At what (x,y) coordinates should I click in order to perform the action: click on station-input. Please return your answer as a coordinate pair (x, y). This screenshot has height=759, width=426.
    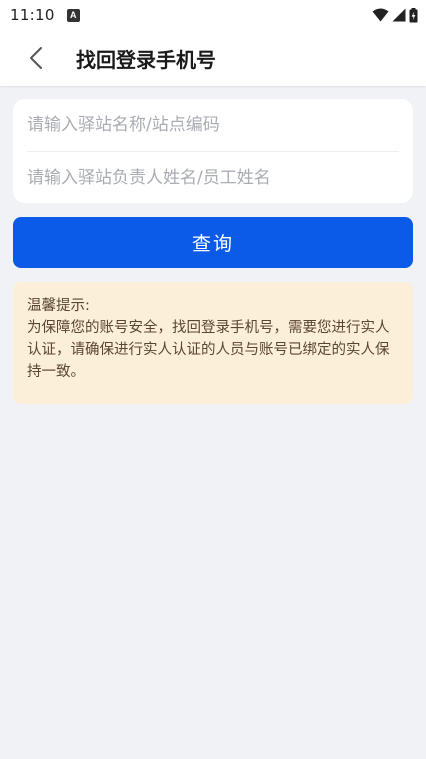
    Looking at the image, I should click on (213, 125).